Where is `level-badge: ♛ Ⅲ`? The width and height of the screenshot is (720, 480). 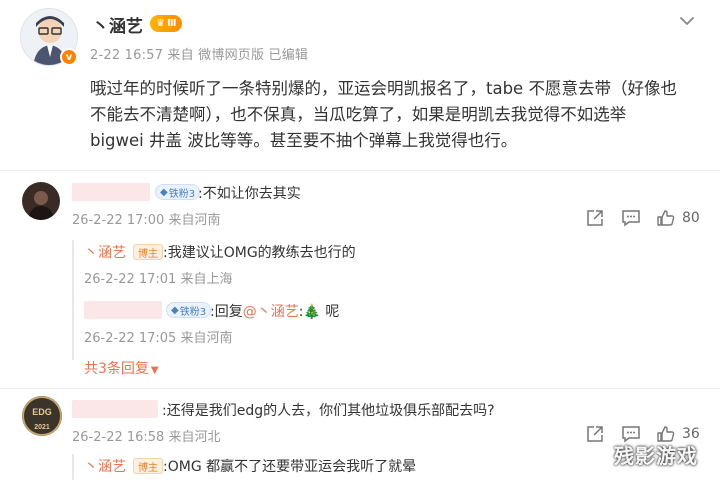 level-badge: ♛ Ⅲ is located at coordinates (166, 23).